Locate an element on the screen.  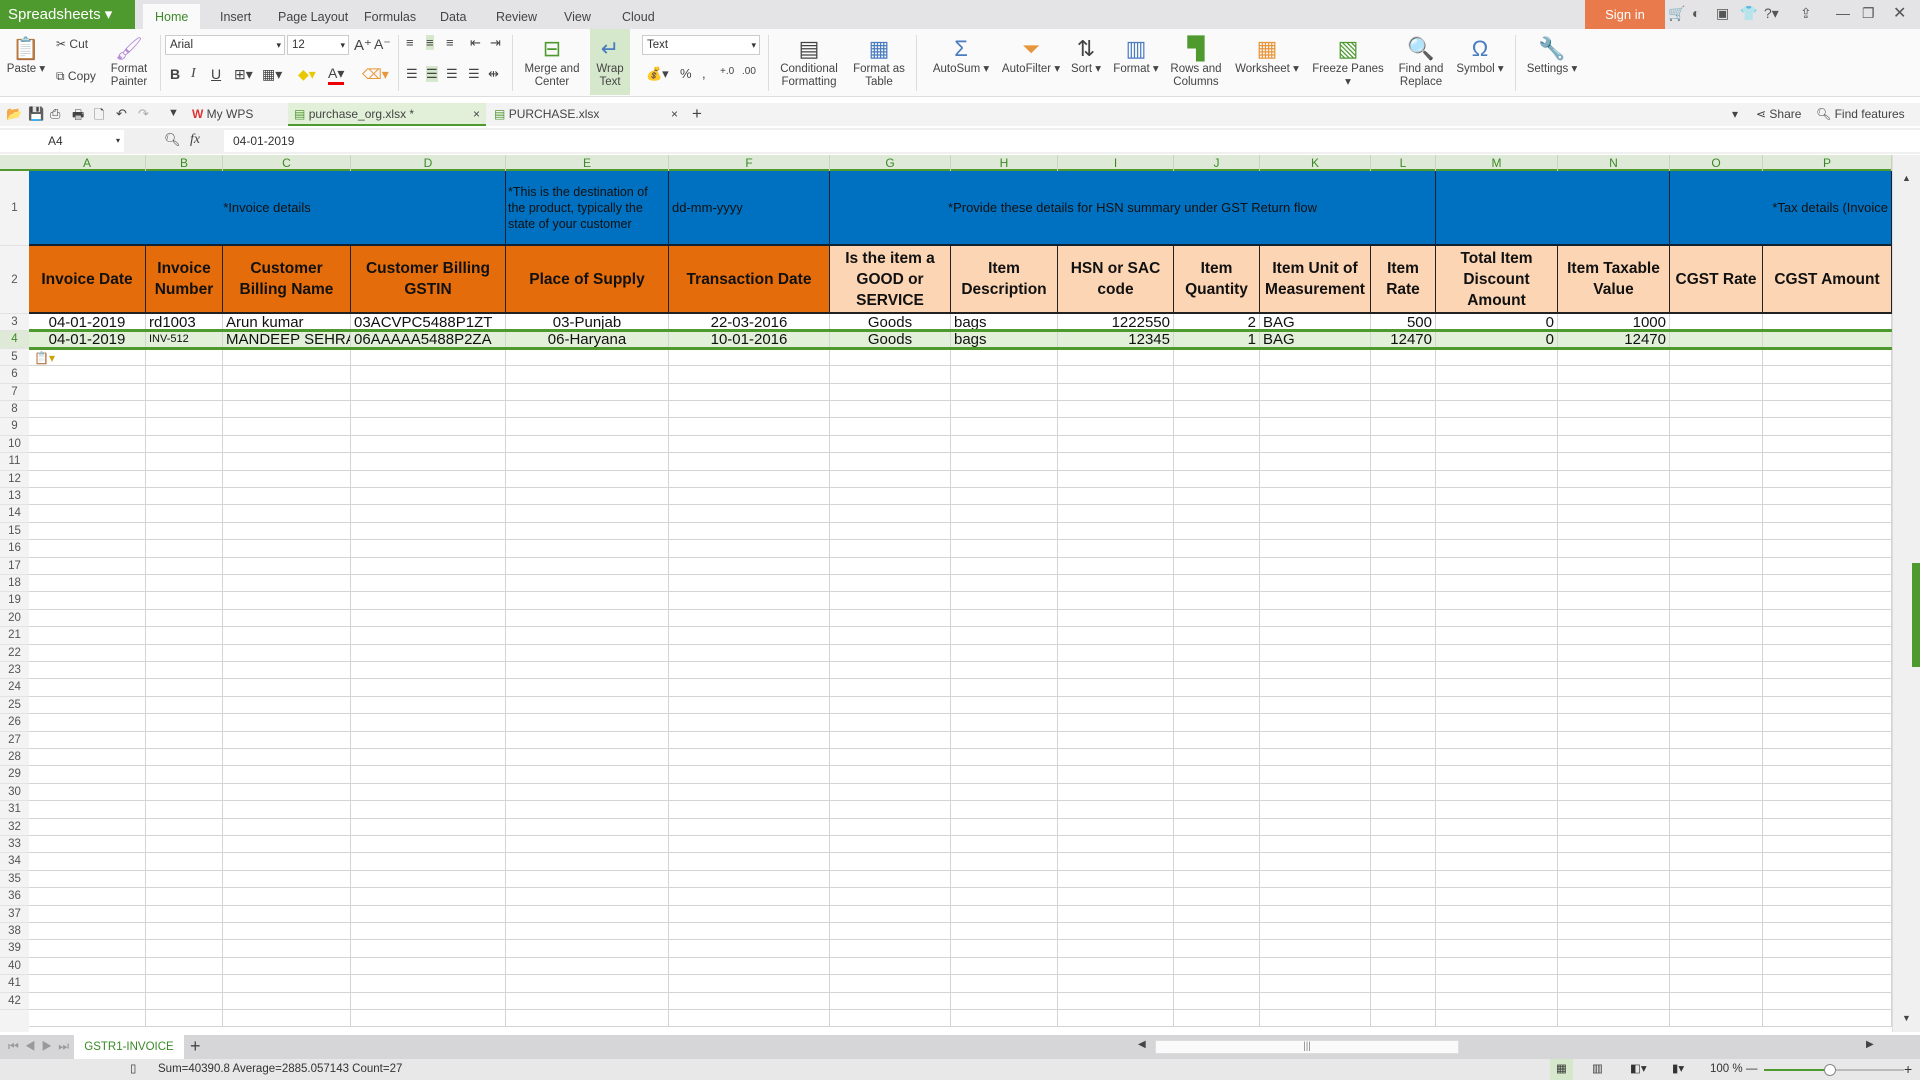
sort-button: ⇅ Sort ▾ is located at coordinates (1086, 52).